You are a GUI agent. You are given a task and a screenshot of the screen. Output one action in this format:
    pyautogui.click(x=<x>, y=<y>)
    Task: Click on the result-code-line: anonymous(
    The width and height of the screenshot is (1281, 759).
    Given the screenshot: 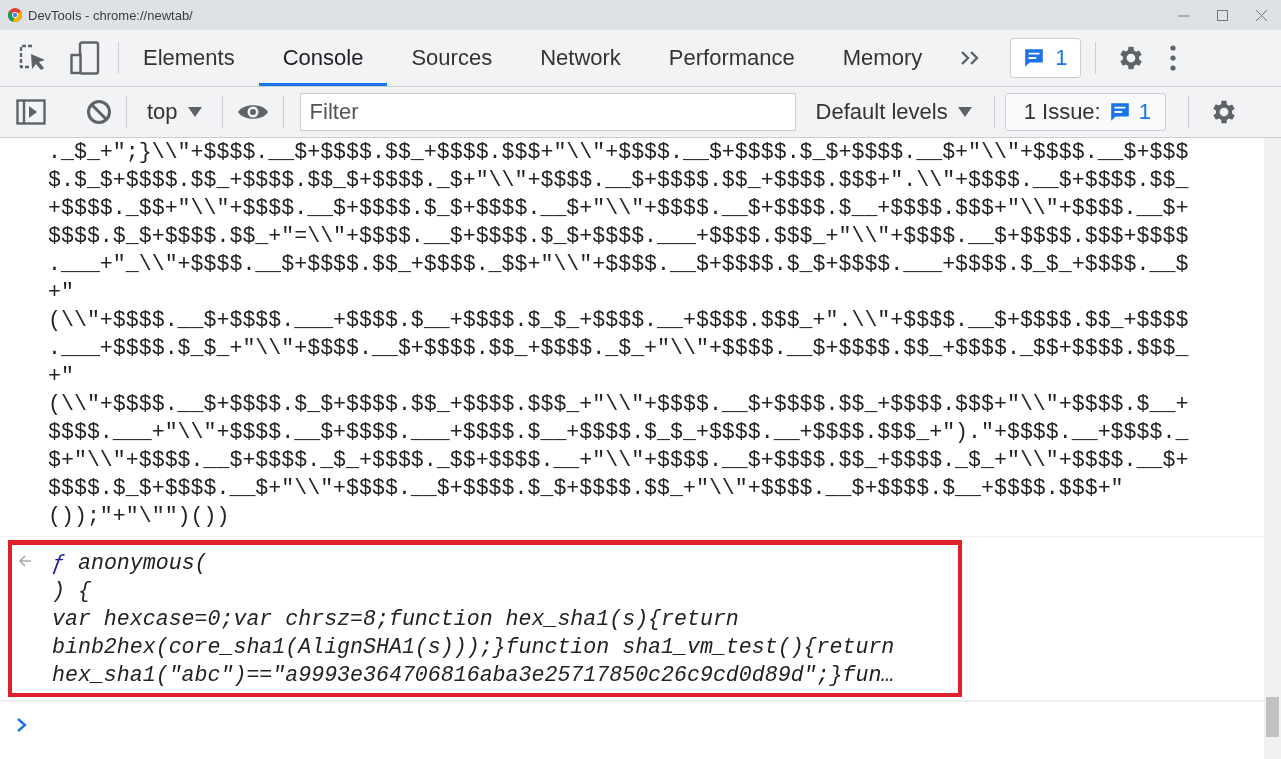 What is the action you would take?
    pyautogui.click(x=142, y=563)
    